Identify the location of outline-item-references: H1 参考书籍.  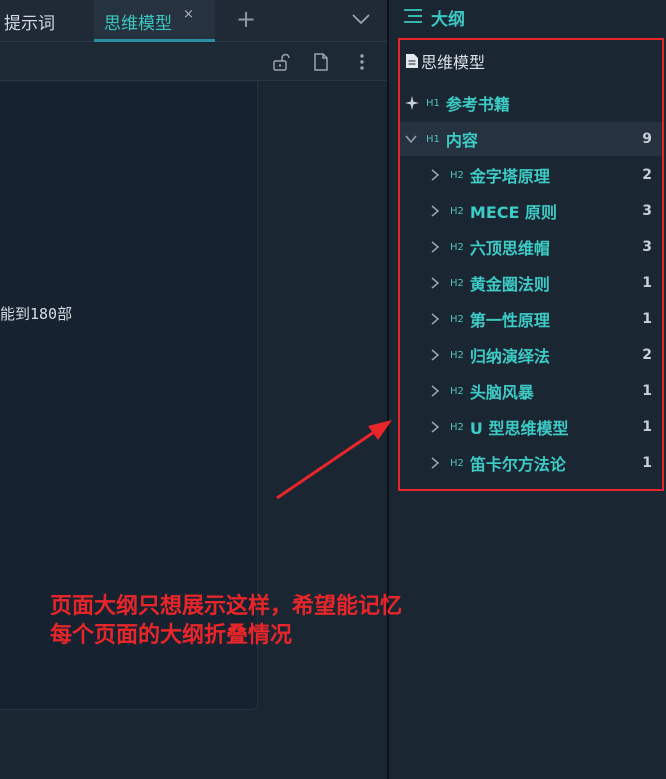
(531, 103).